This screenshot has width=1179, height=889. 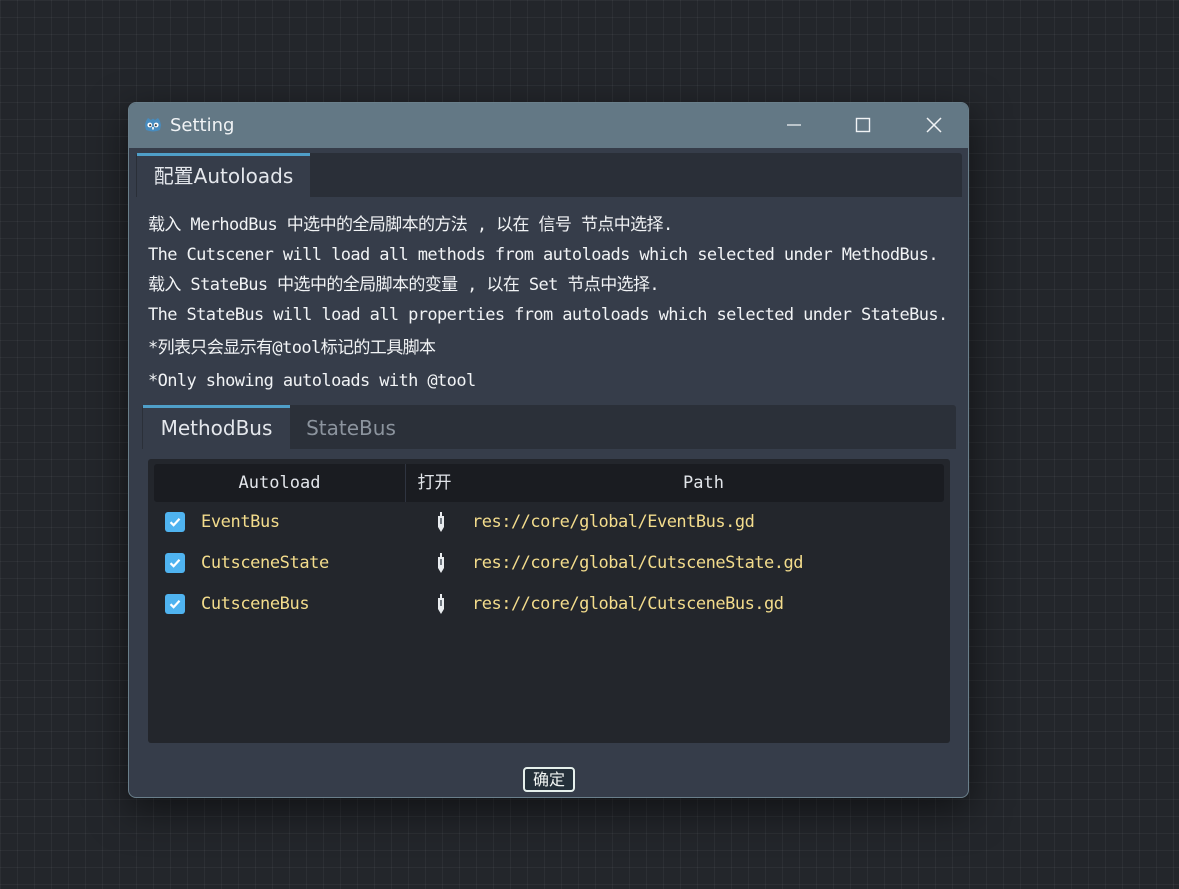 I want to click on window-title: Setting, so click(x=202, y=125).